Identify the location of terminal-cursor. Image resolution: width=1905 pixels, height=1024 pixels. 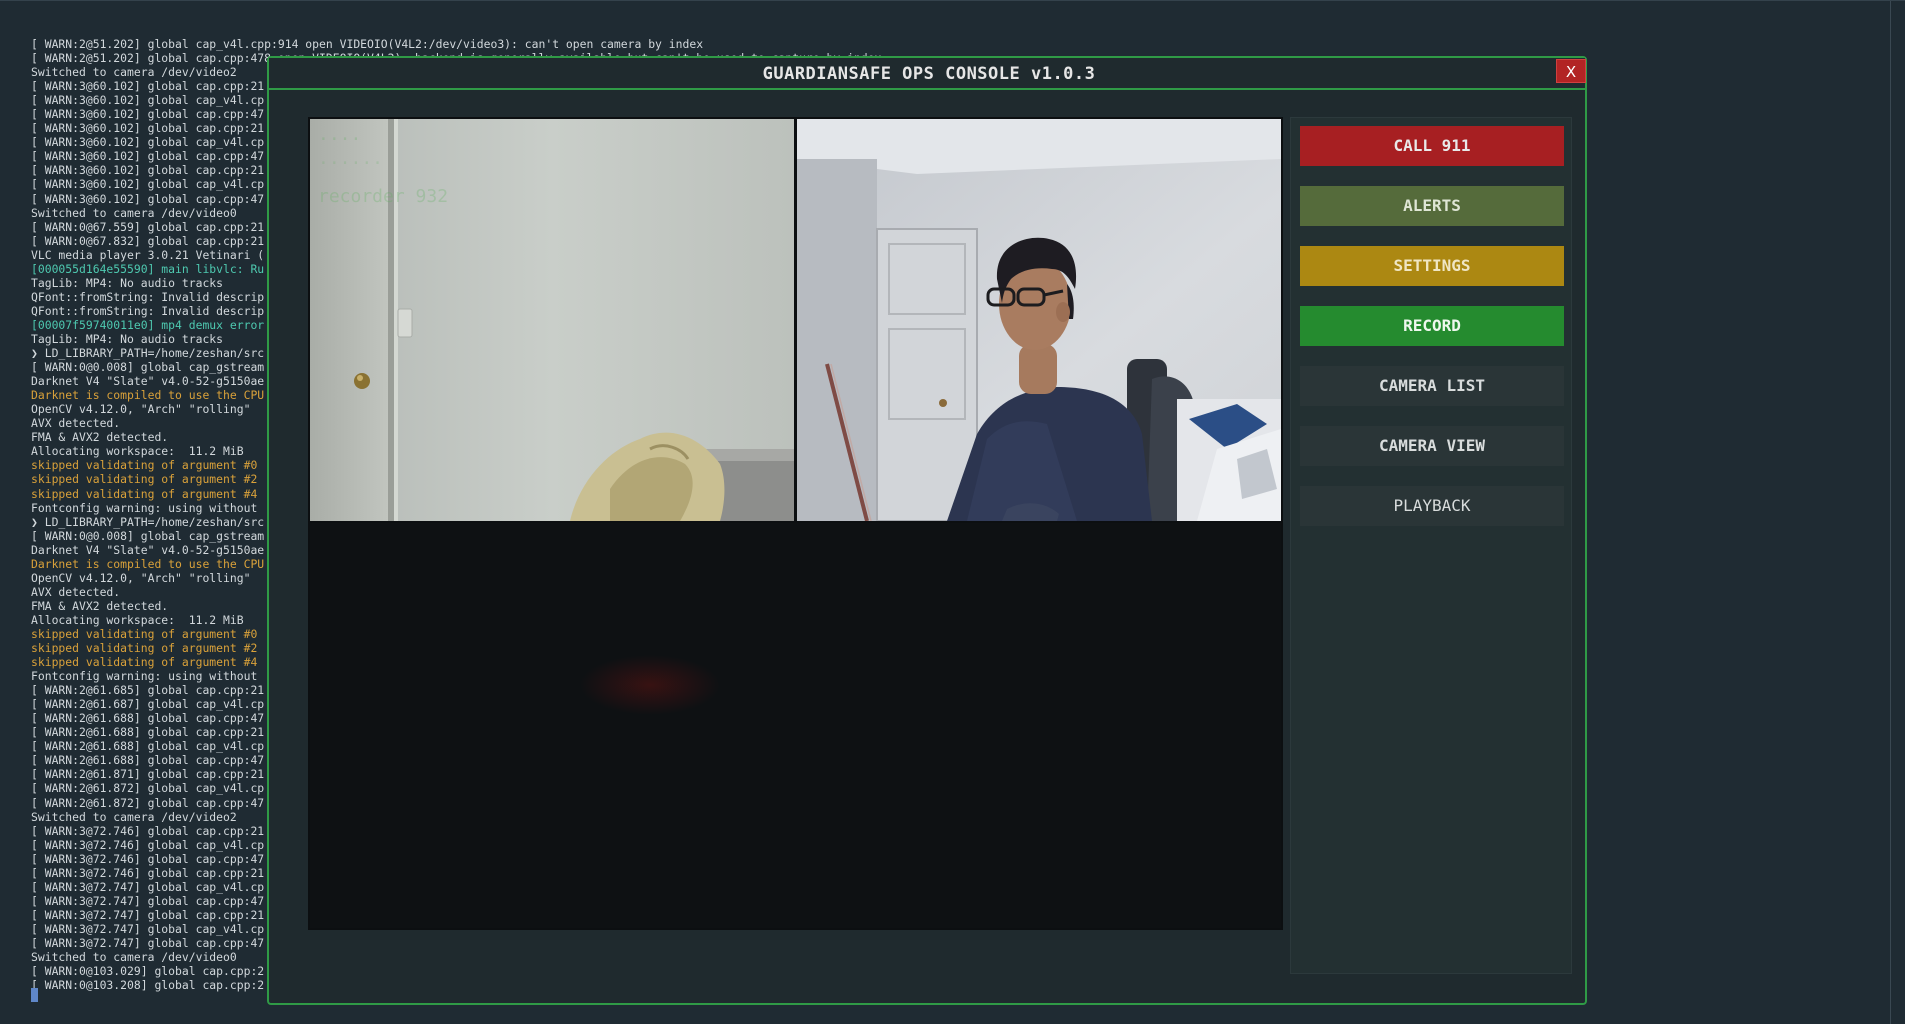
(34, 995).